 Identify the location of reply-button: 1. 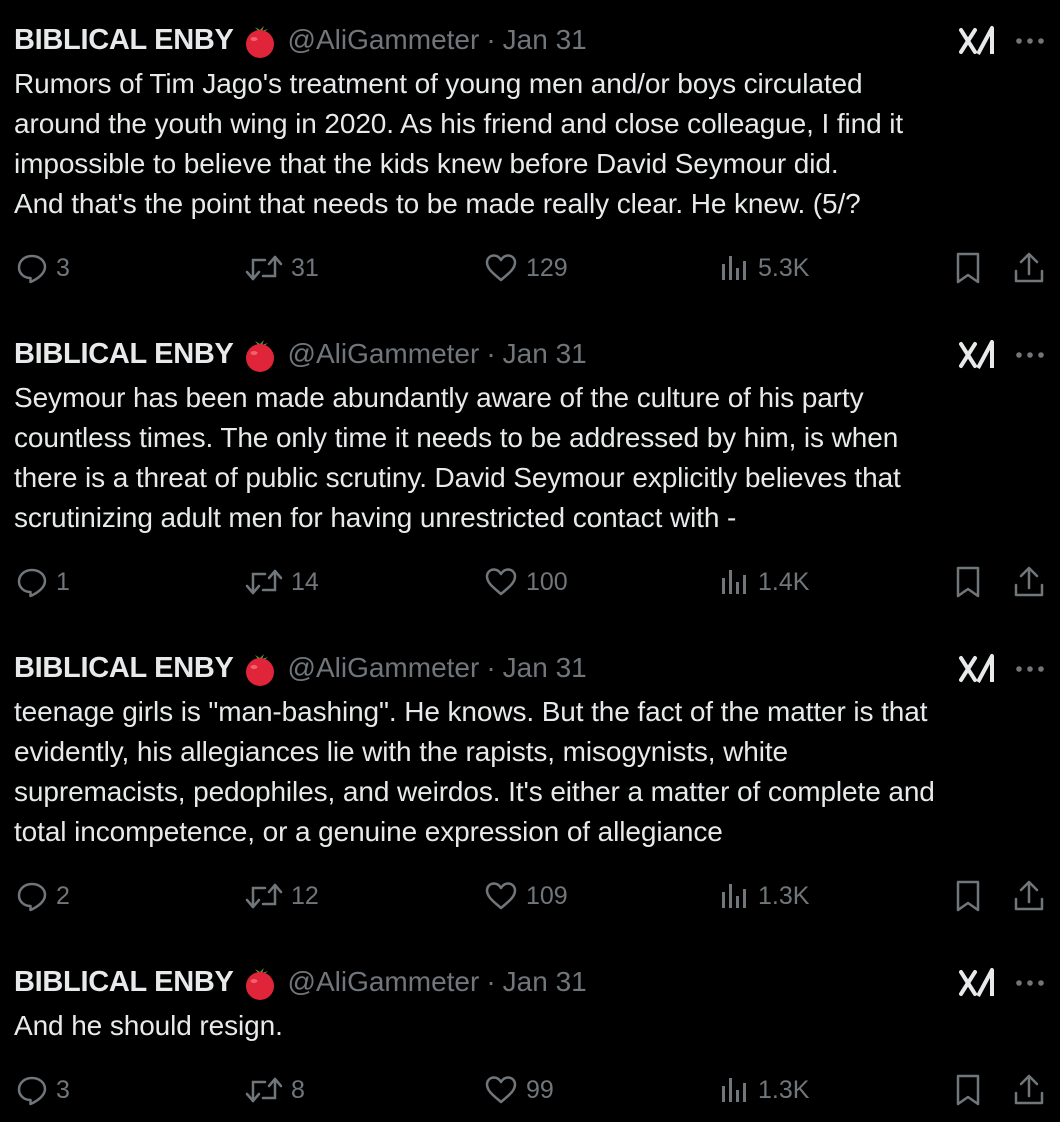
(43, 582).